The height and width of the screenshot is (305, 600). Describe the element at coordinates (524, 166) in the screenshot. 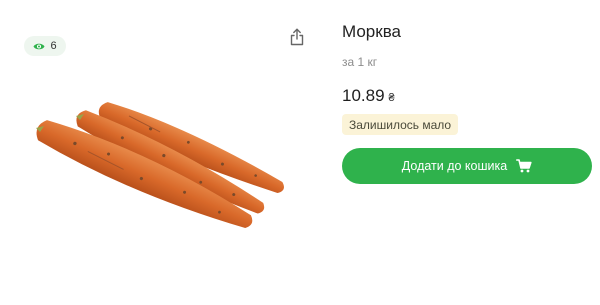

I see `cart-icon` at that location.